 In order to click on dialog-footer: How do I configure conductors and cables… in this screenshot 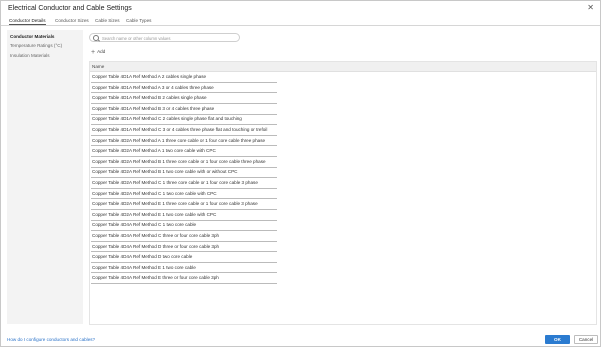, I will do `click(300, 340)`.